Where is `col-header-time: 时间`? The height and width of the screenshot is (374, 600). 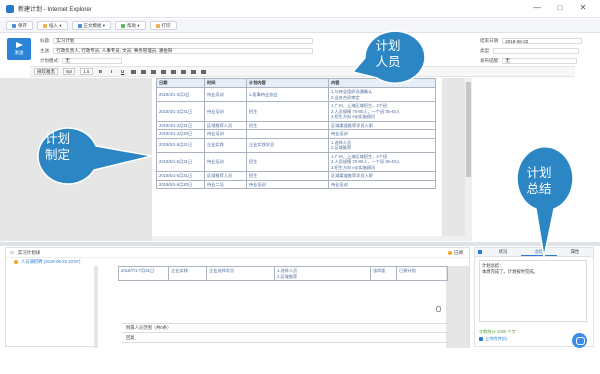 col-header-time: 时间 is located at coordinates (225, 83).